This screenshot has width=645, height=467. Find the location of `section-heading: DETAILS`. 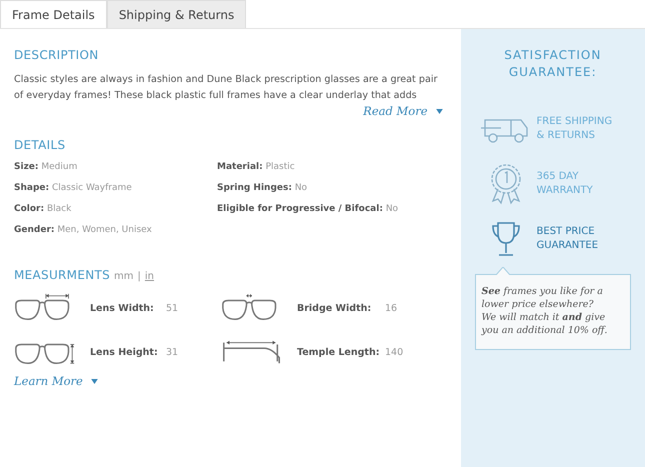

section-heading: DETAILS is located at coordinates (40, 145).